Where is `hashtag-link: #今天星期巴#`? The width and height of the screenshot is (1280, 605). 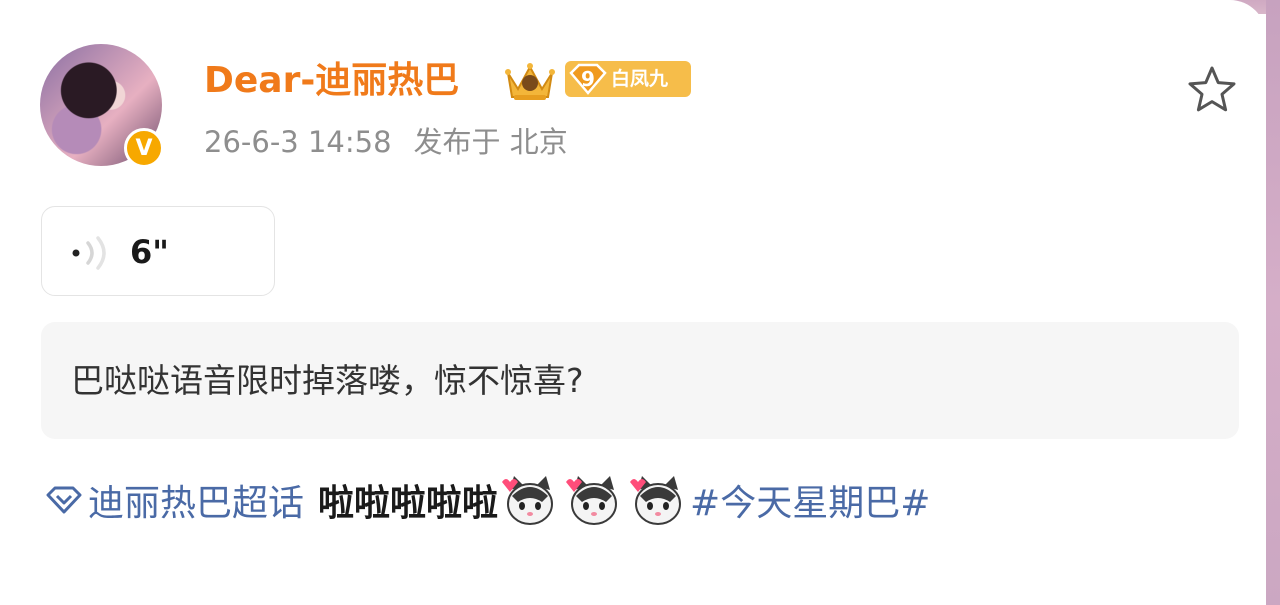
hashtag-link: #今天星期巴# is located at coordinates (810, 500).